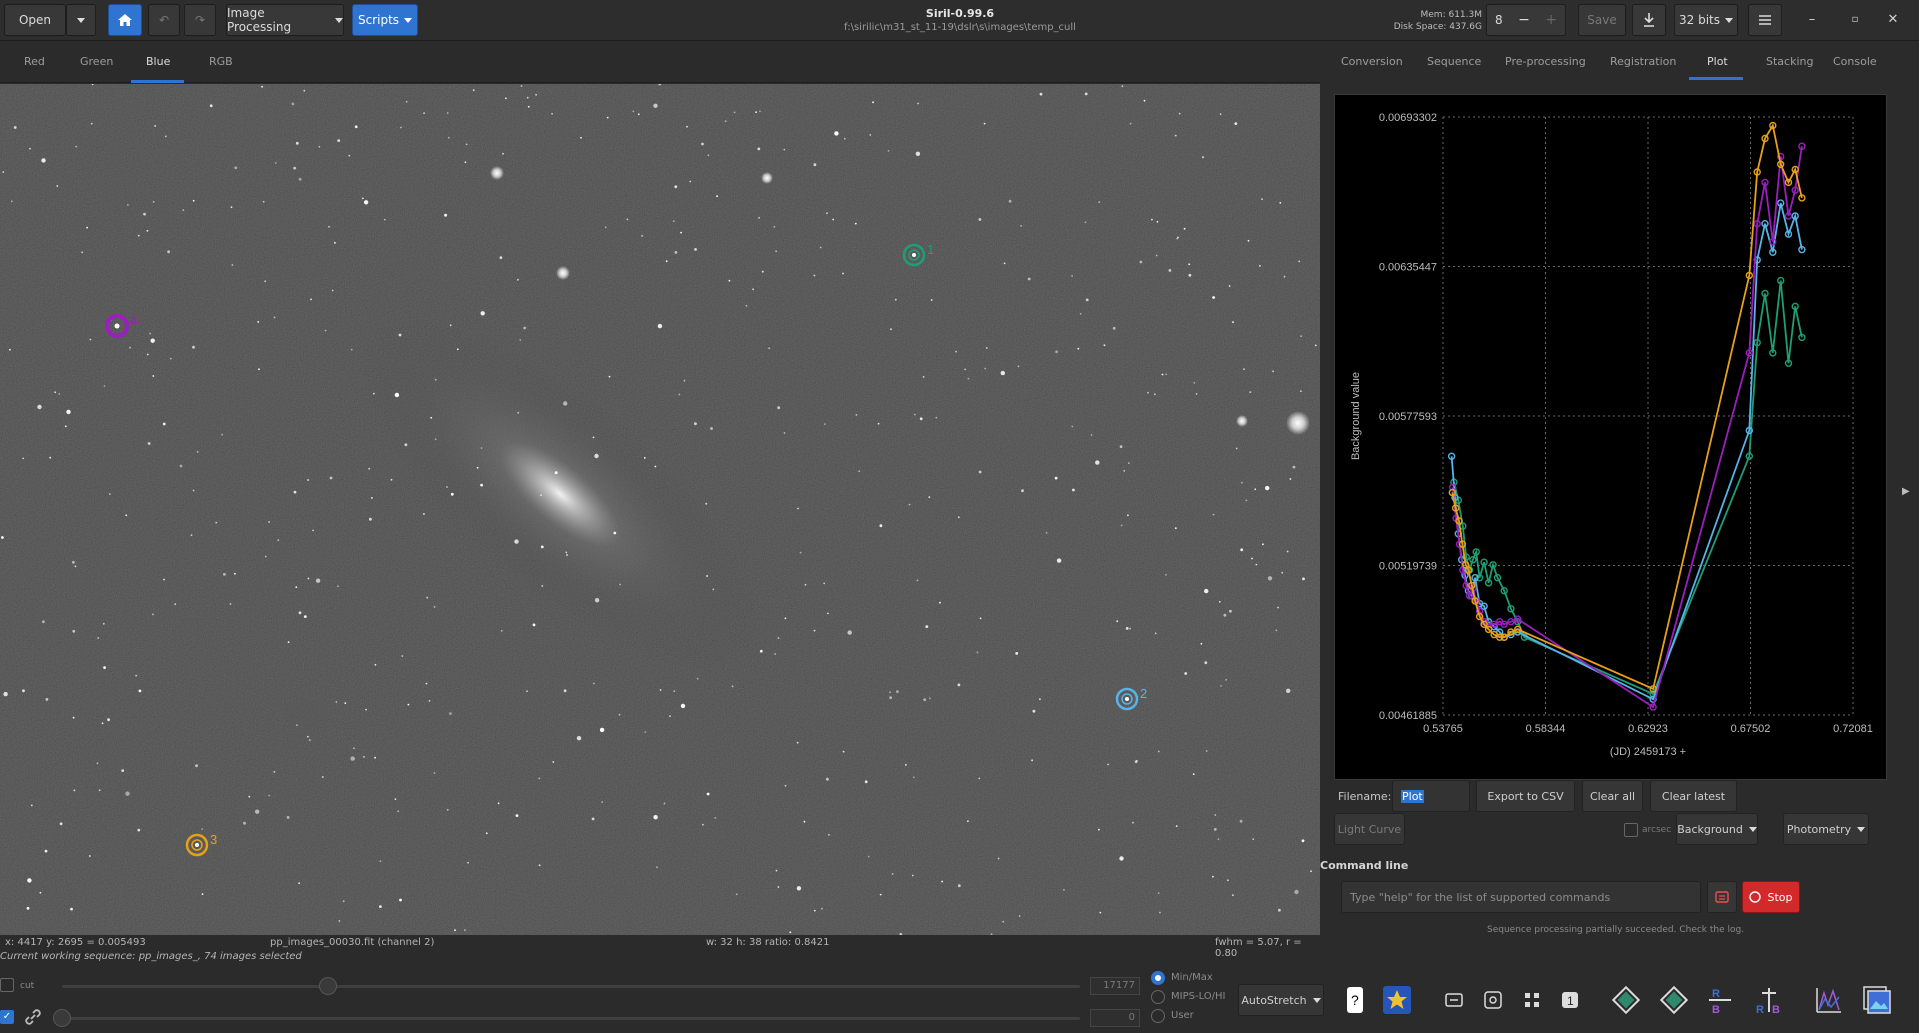  I want to click on tab-sequence: Sequence, so click(1454, 61).